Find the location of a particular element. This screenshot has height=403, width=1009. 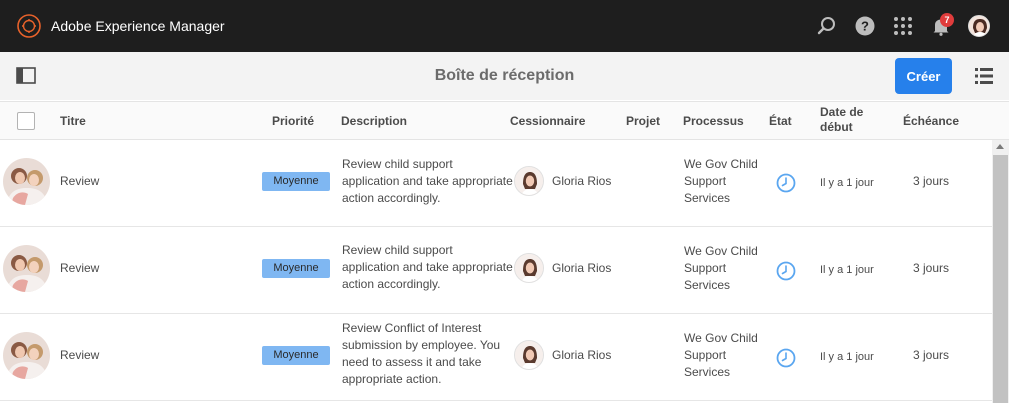

description-line: submission by employee. You is located at coordinates (421, 345).